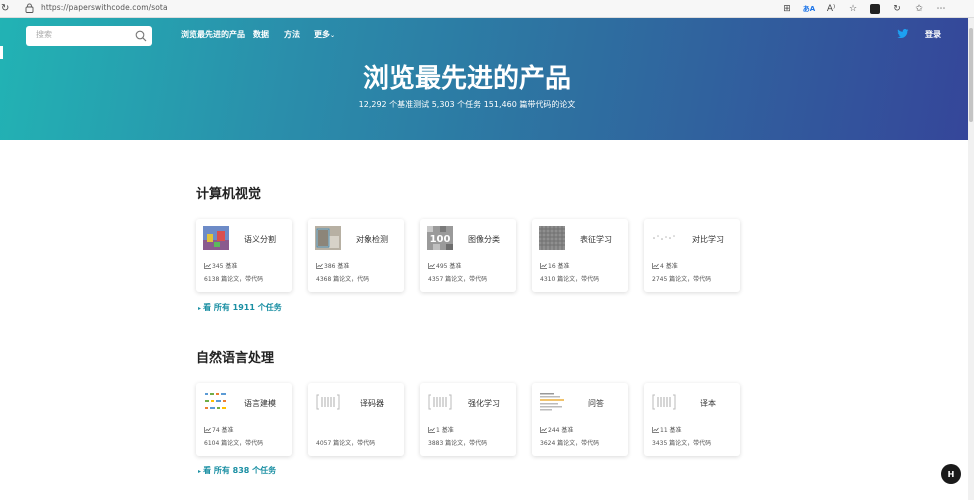 This screenshot has width=974, height=500. What do you see at coordinates (897, 9) in the screenshot?
I see `sync-icon: ↻` at bounding box center [897, 9].